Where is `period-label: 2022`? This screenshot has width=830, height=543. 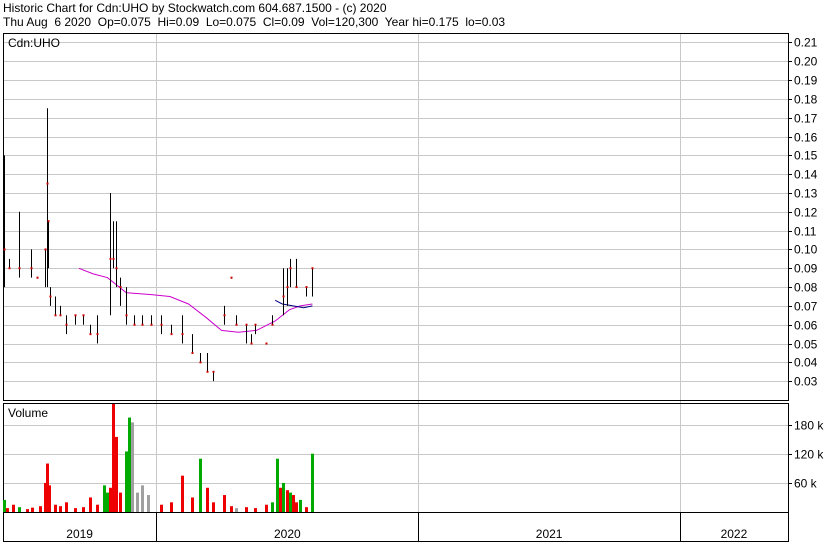 period-label: 2022 is located at coordinates (734, 534).